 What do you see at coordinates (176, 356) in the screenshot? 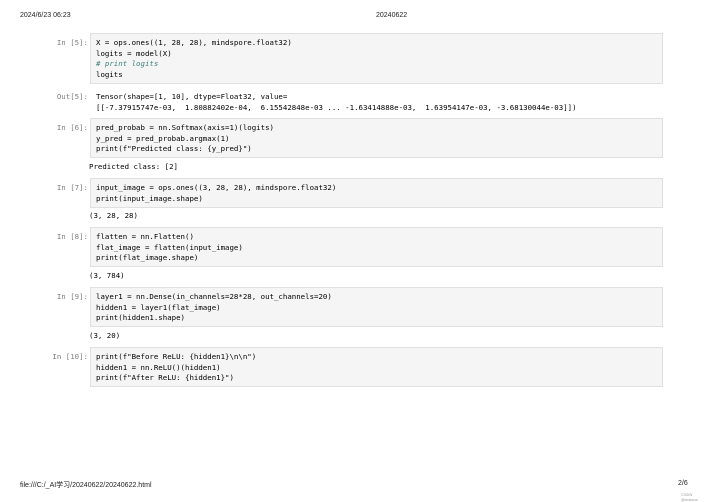
I see `code-line: print(f"Before ReLU: {hidden1}\n\n")` at bounding box center [176, 356].